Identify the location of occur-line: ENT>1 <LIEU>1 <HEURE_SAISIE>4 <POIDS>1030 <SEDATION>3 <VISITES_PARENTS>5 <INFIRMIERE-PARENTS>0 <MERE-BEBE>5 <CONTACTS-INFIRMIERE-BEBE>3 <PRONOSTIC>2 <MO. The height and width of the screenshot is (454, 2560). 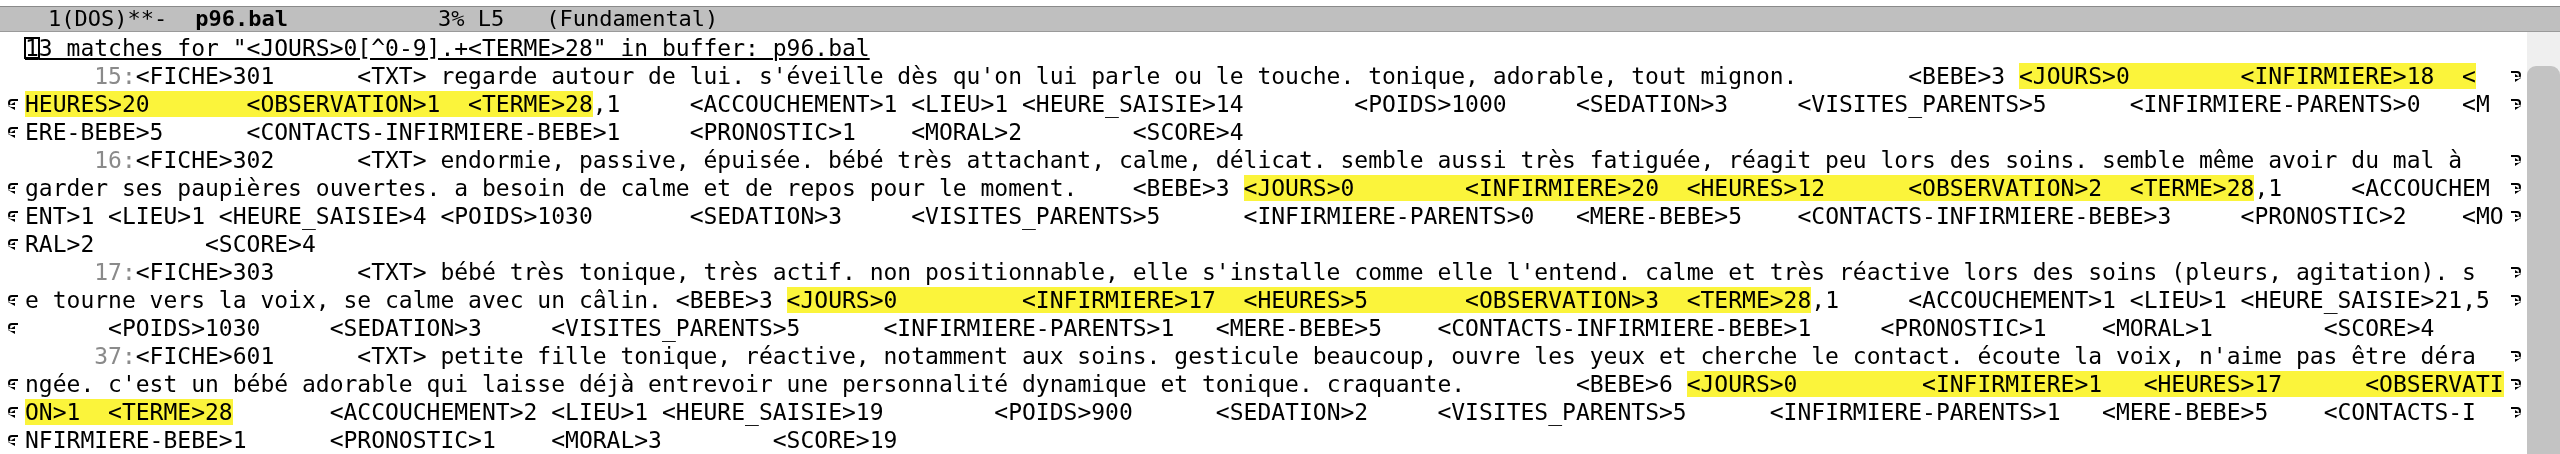
(1265, 216).